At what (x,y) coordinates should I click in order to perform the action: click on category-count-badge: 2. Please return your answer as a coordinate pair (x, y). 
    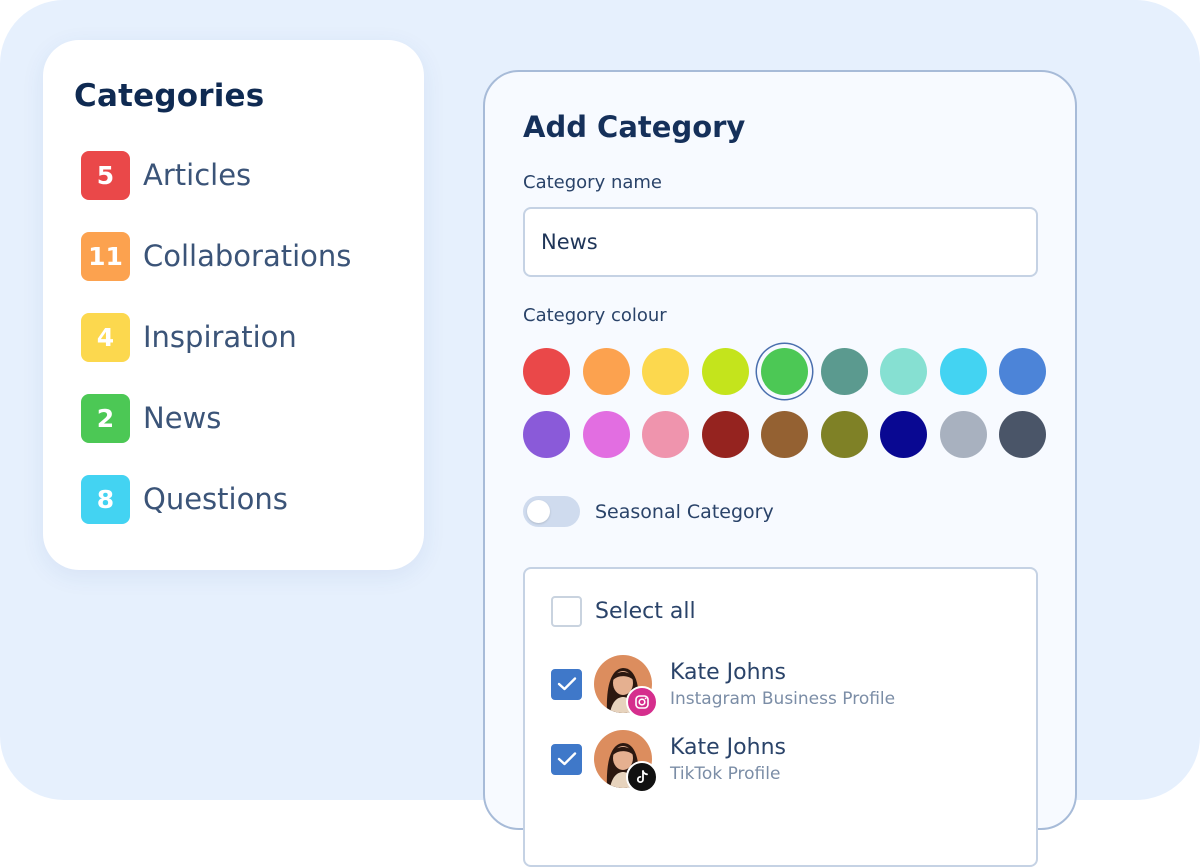
    Looking at the image, I should click on (105, 418).